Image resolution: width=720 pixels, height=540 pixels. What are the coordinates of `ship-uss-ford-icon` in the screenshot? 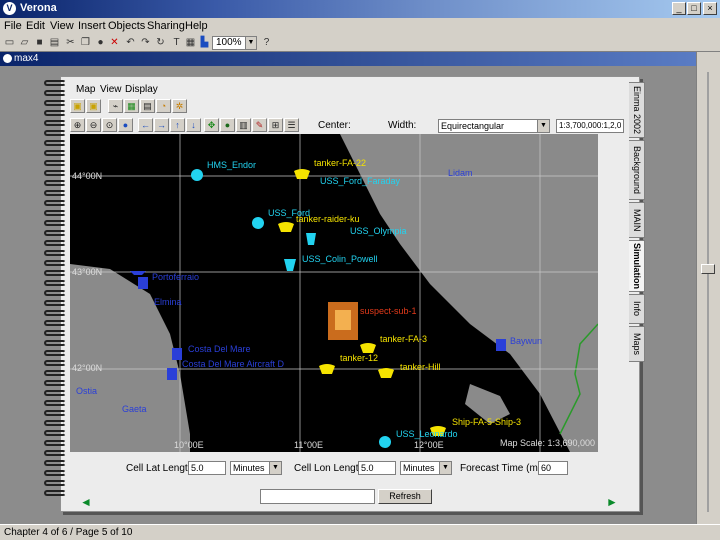 It's located at (258, 223).